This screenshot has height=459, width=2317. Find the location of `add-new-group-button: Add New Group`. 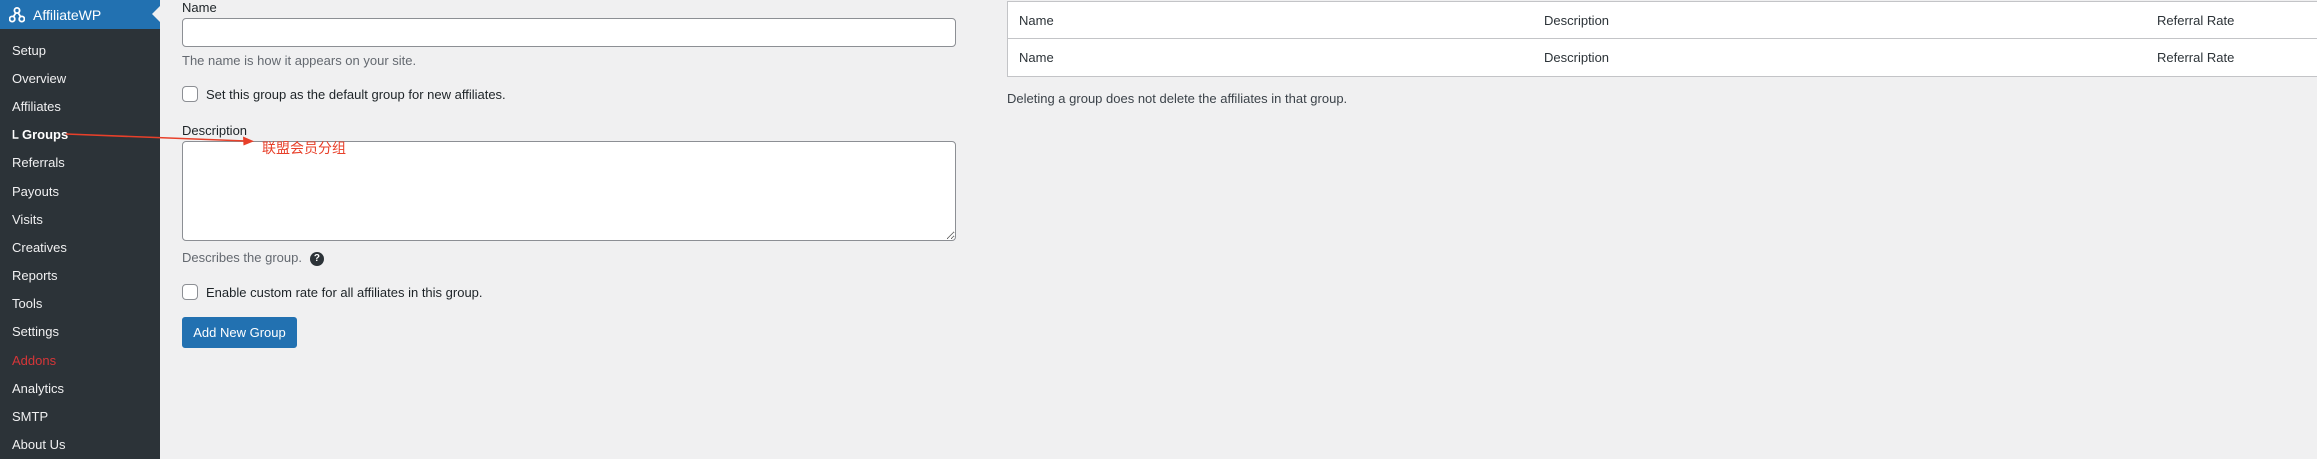

add-new-group-button: Add New Group is located at coordinates (239, 332).